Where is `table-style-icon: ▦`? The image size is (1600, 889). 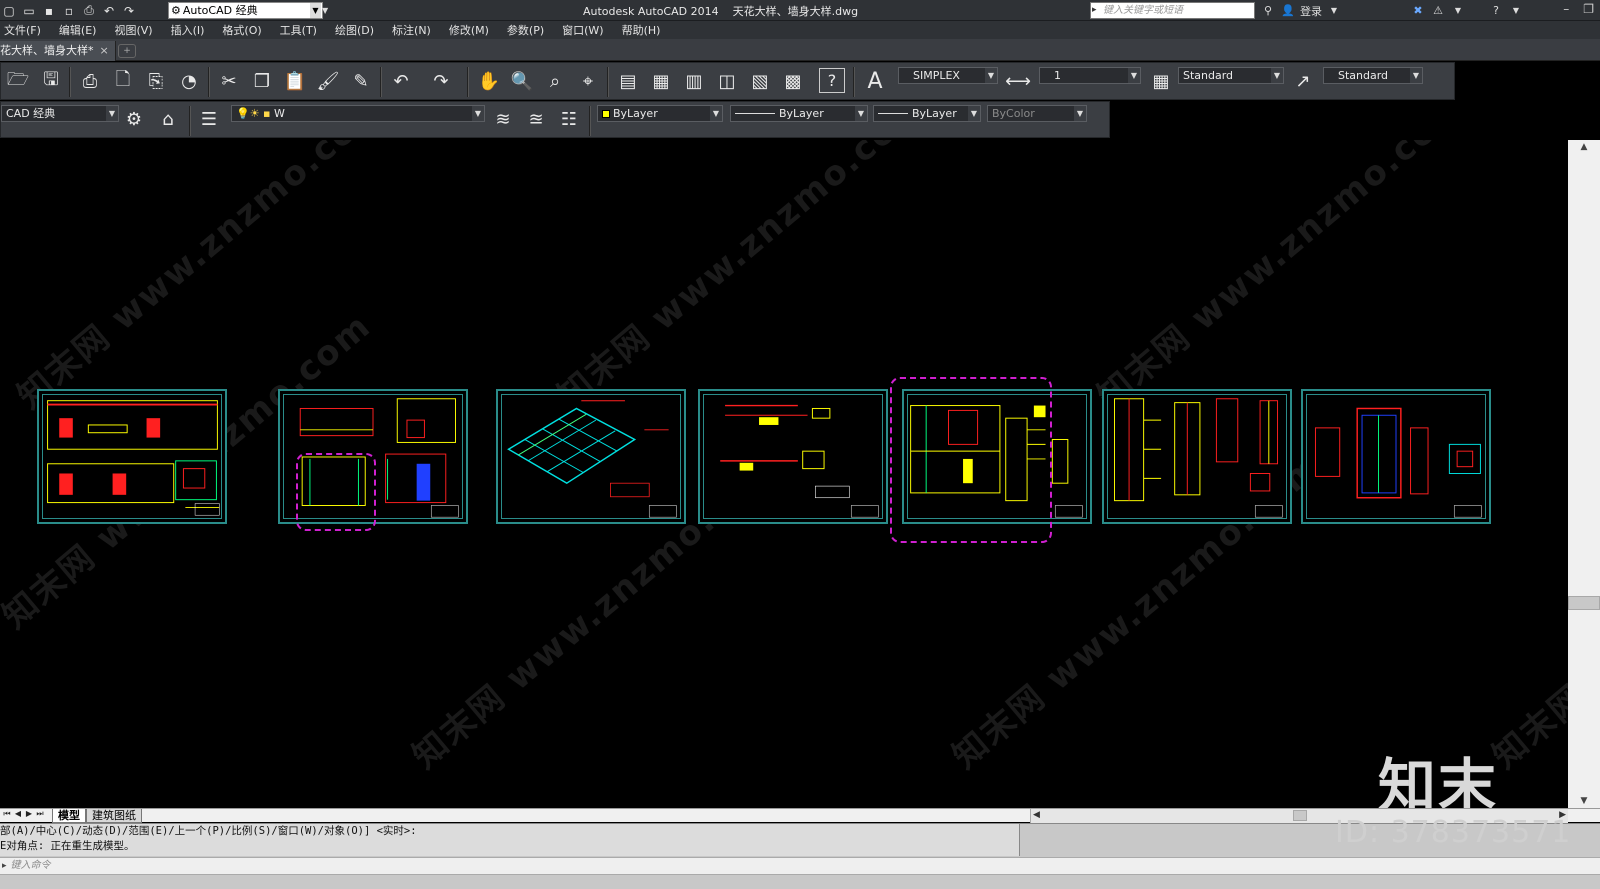 table-style-icon: ▦ is located at coordinates (1161, 81).